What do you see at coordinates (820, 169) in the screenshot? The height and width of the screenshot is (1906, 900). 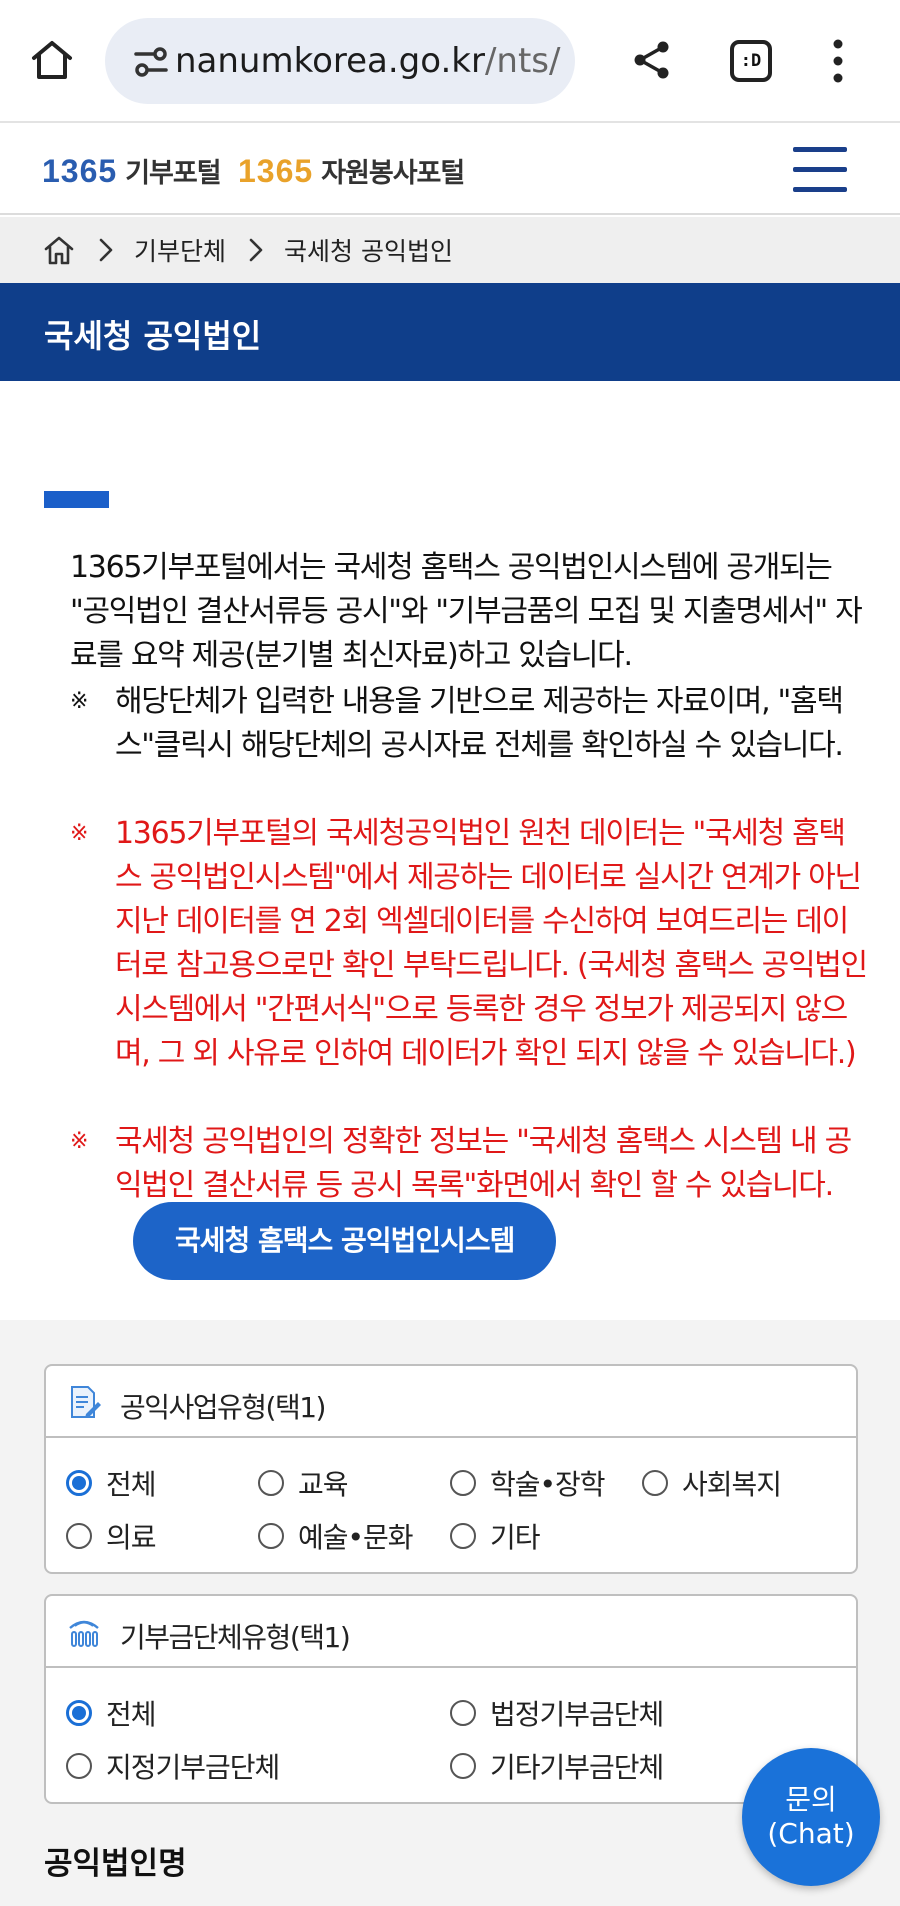 I see `hamburger-menu-icon` at bounding box center [820, 169].